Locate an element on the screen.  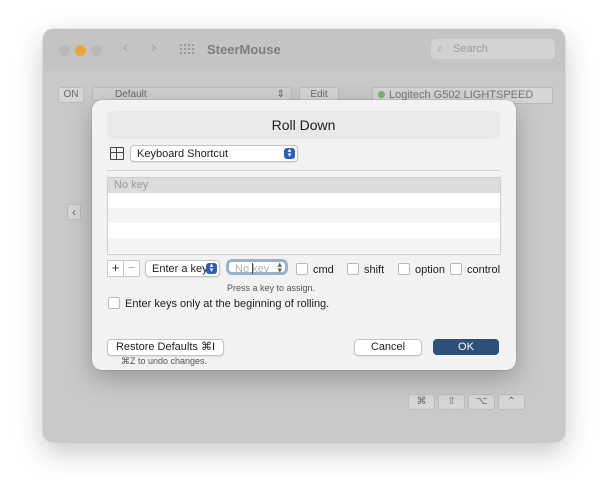
control-checkbox: control is located at coordinates (475, 270).